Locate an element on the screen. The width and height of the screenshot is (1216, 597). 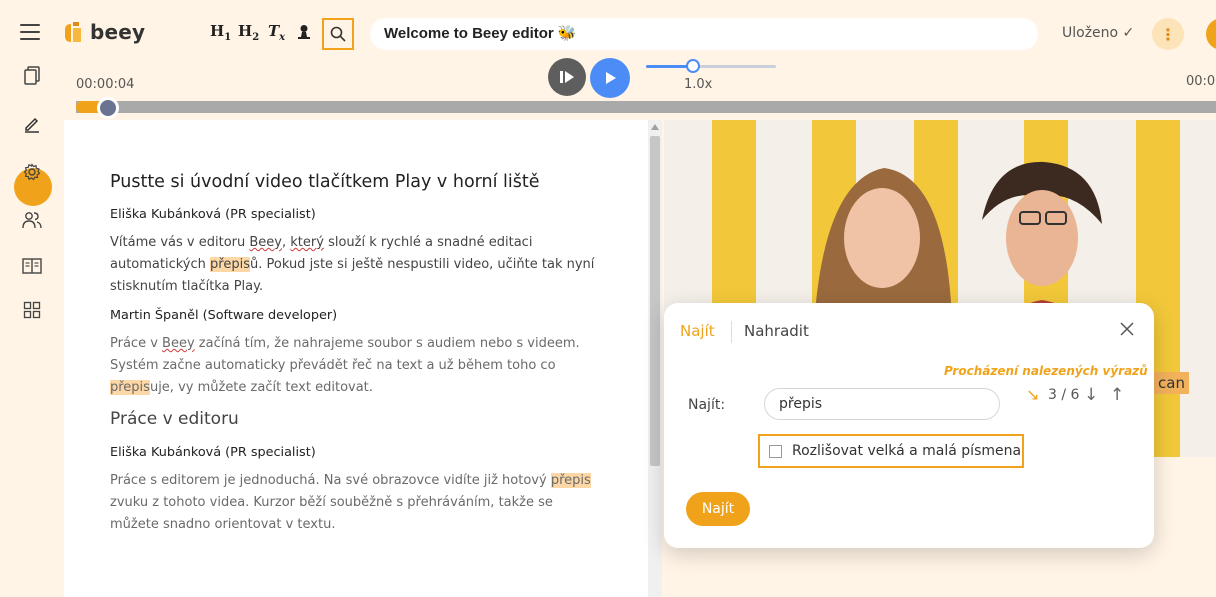
search-icon is located at coordinates (338, 34).